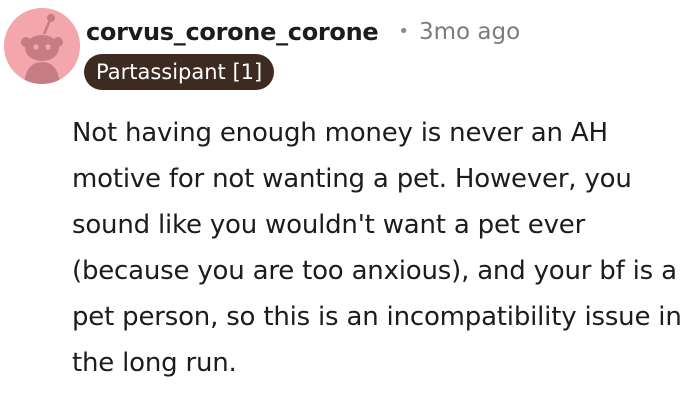 The image size is (700, 401). I want to click on snoo-avatar-icon, so click(42, 46).